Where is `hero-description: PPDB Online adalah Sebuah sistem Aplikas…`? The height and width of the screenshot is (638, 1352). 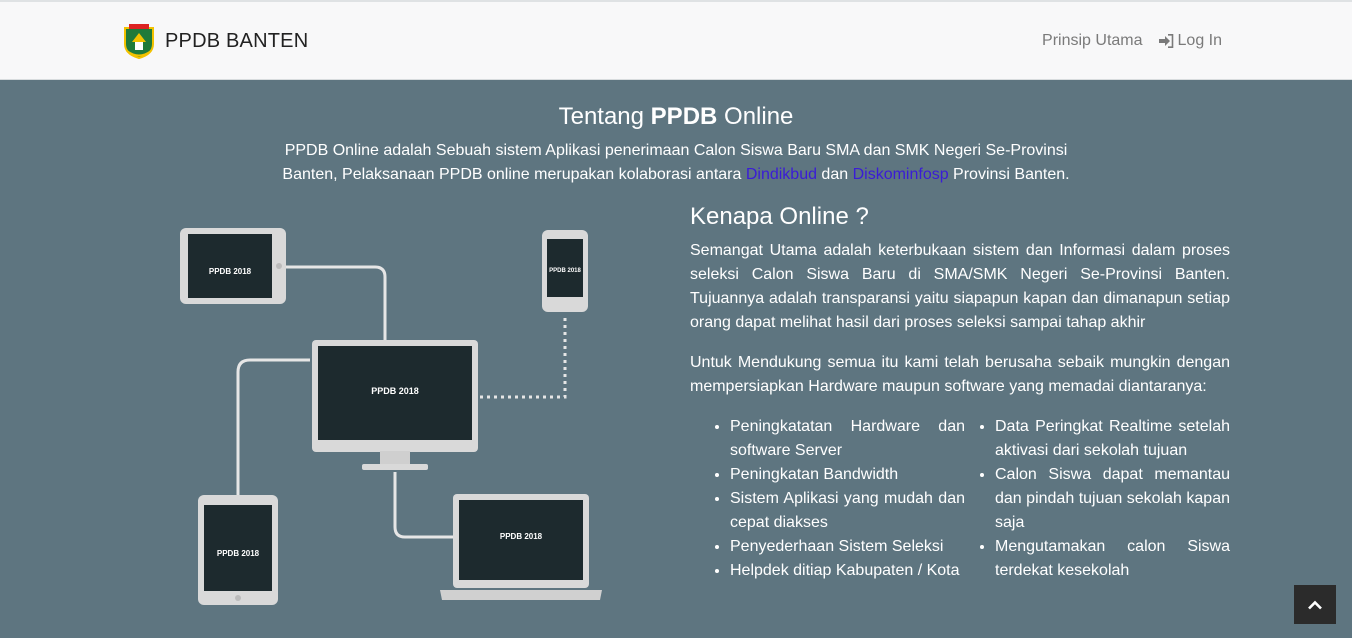 hero-description: PPDB Online adalah Sebuah sistem Aplikas… is located at coordinates (676, 163).